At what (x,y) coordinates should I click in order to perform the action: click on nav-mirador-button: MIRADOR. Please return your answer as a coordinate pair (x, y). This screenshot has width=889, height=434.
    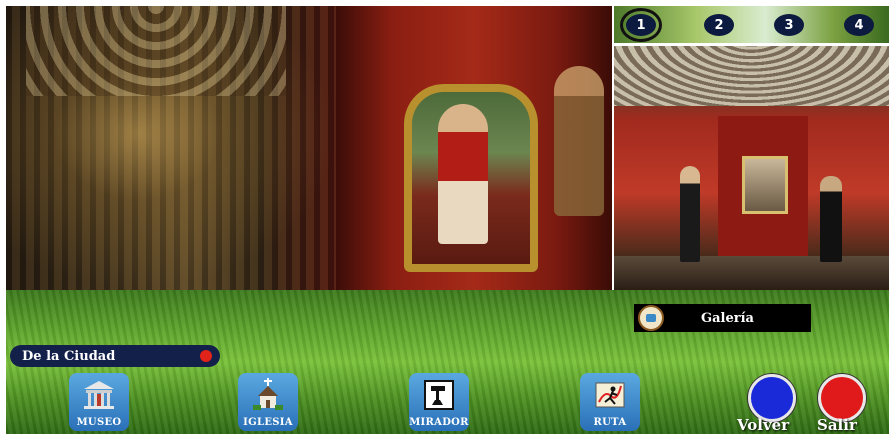
    Looking at the image, I should click on (439, 402).